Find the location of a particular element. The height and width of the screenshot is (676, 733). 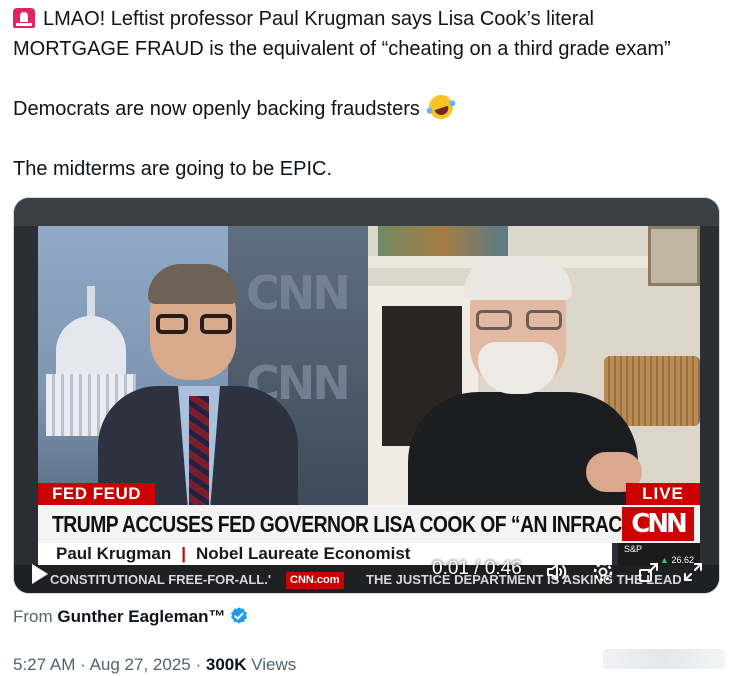

settings-icon is located at coordinates (603, 572).